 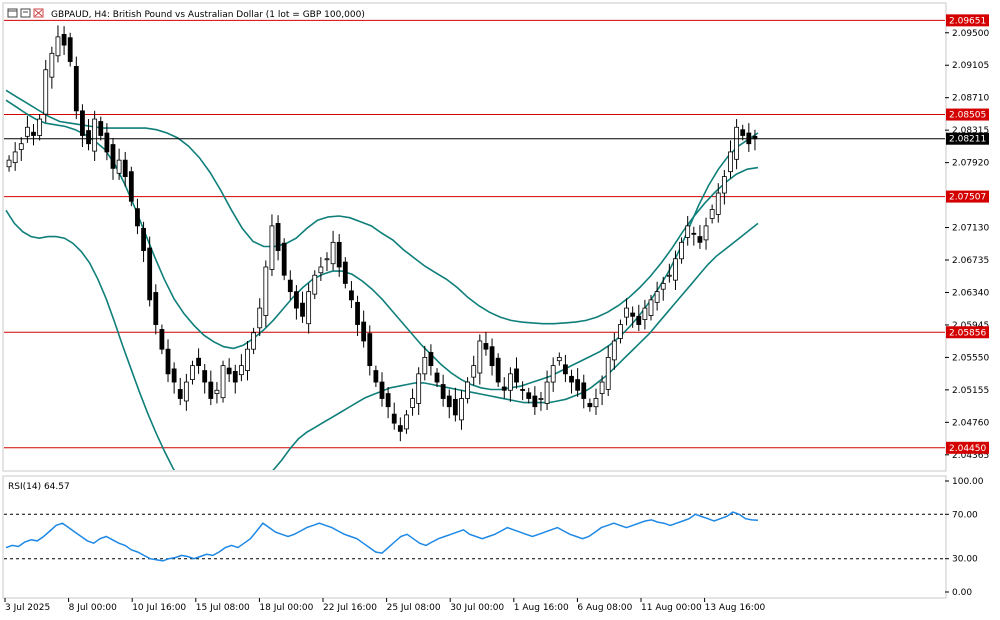 I want to click on time-tick-label: 3 Jul 2025, so click(x=27, y=608).